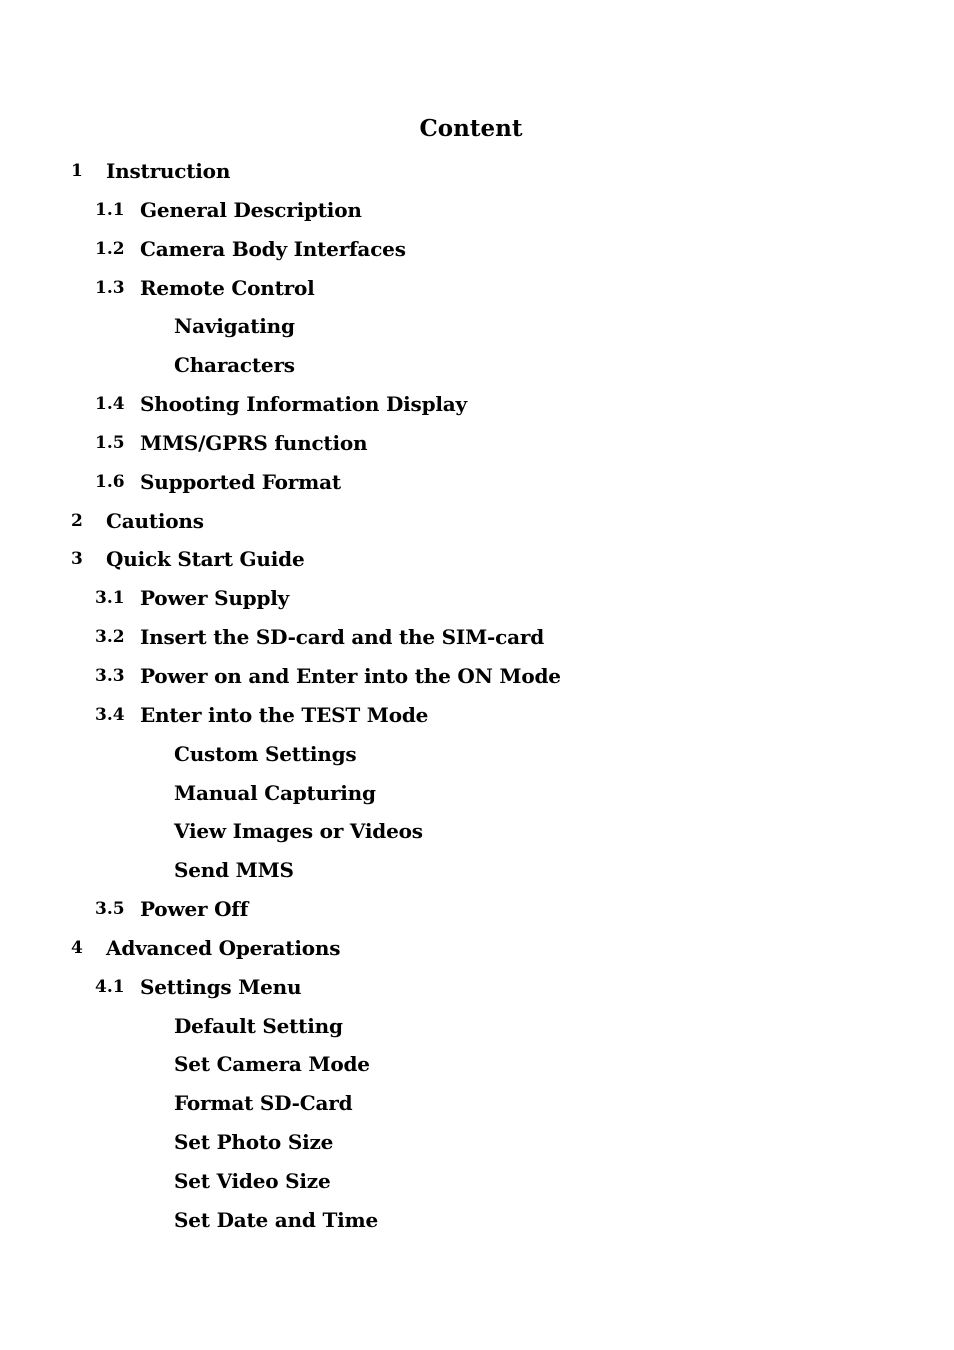 The width and height of the screenshot is (954, 1350). I want to click on toc-entry: Default Setting, so click(477, 1026).